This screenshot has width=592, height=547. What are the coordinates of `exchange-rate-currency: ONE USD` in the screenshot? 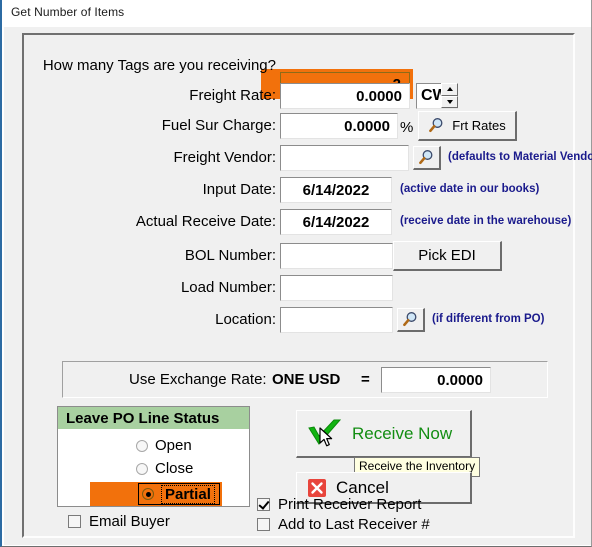 It's located at (306, 379).